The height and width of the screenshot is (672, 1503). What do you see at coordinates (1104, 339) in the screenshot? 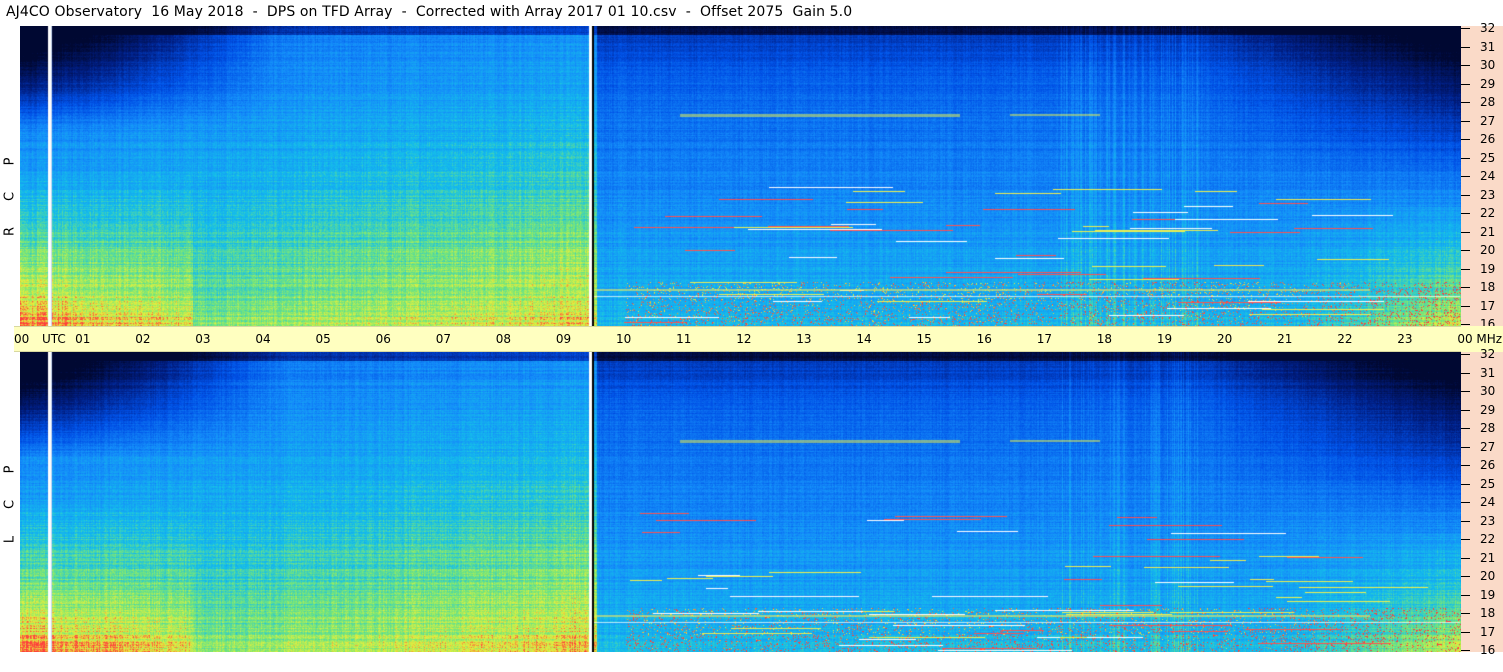
I see `hour-label: 18` at bounding box center [1104, 339].